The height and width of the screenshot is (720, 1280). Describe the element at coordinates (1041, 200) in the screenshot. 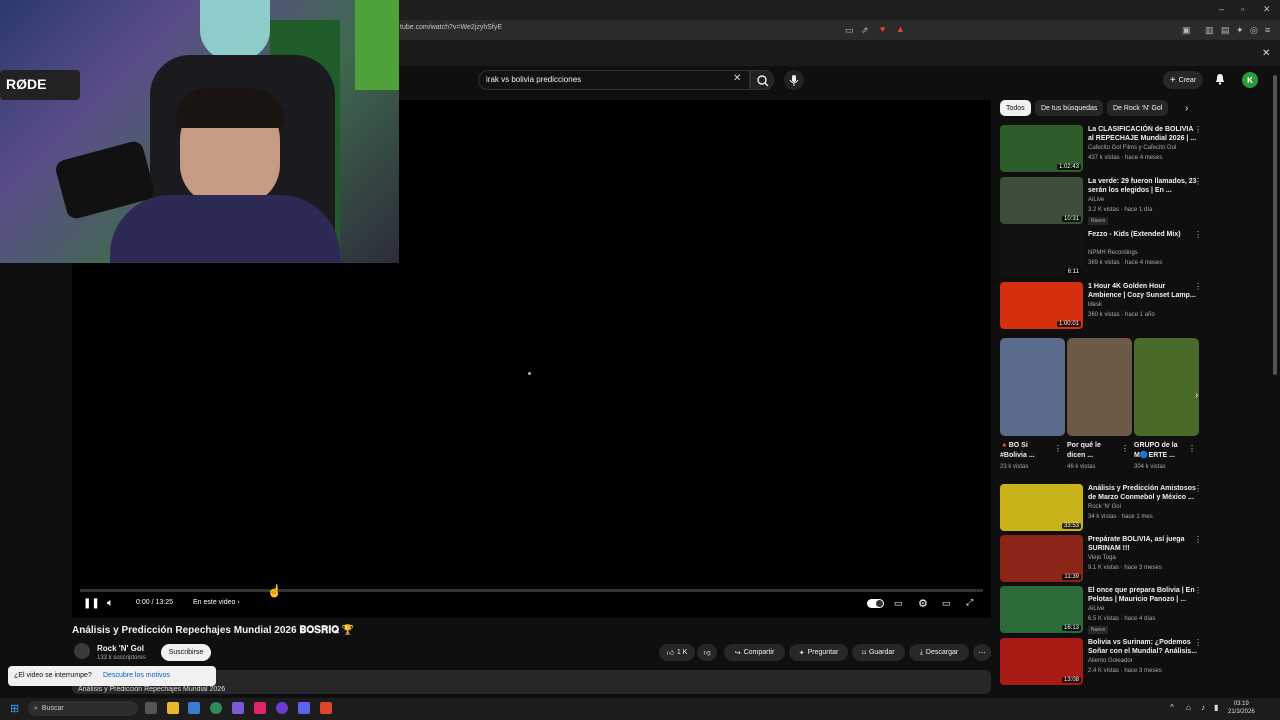

I see `video-thumbnail: 10:31` at that location.